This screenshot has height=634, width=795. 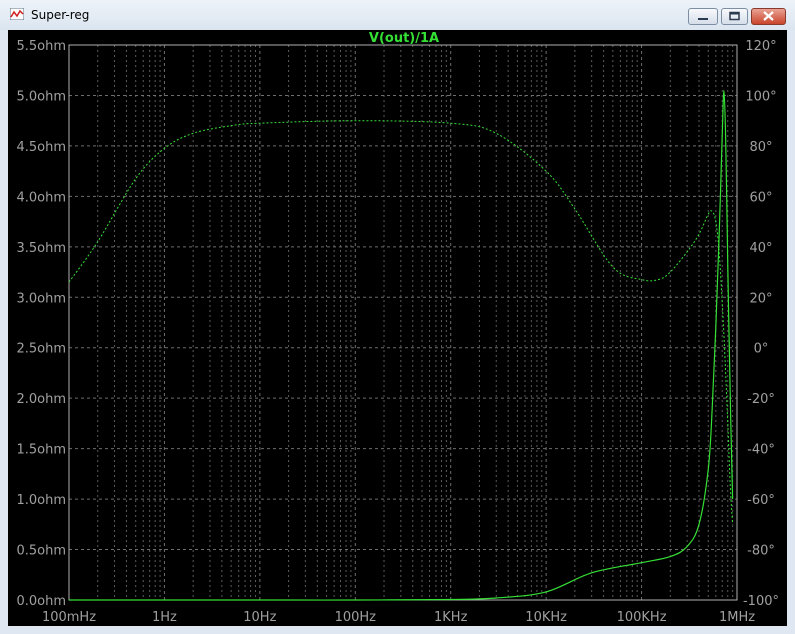 I want to click on x-tick-label: 1MHz, so click(x=737, y=617).